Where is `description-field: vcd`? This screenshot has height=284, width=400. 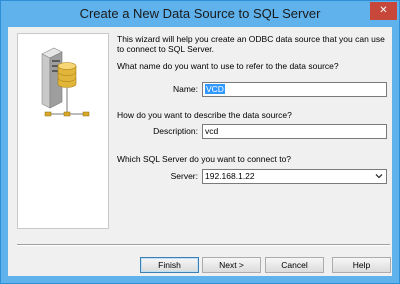 description-field: vcd is located at coordinates (294, 131).